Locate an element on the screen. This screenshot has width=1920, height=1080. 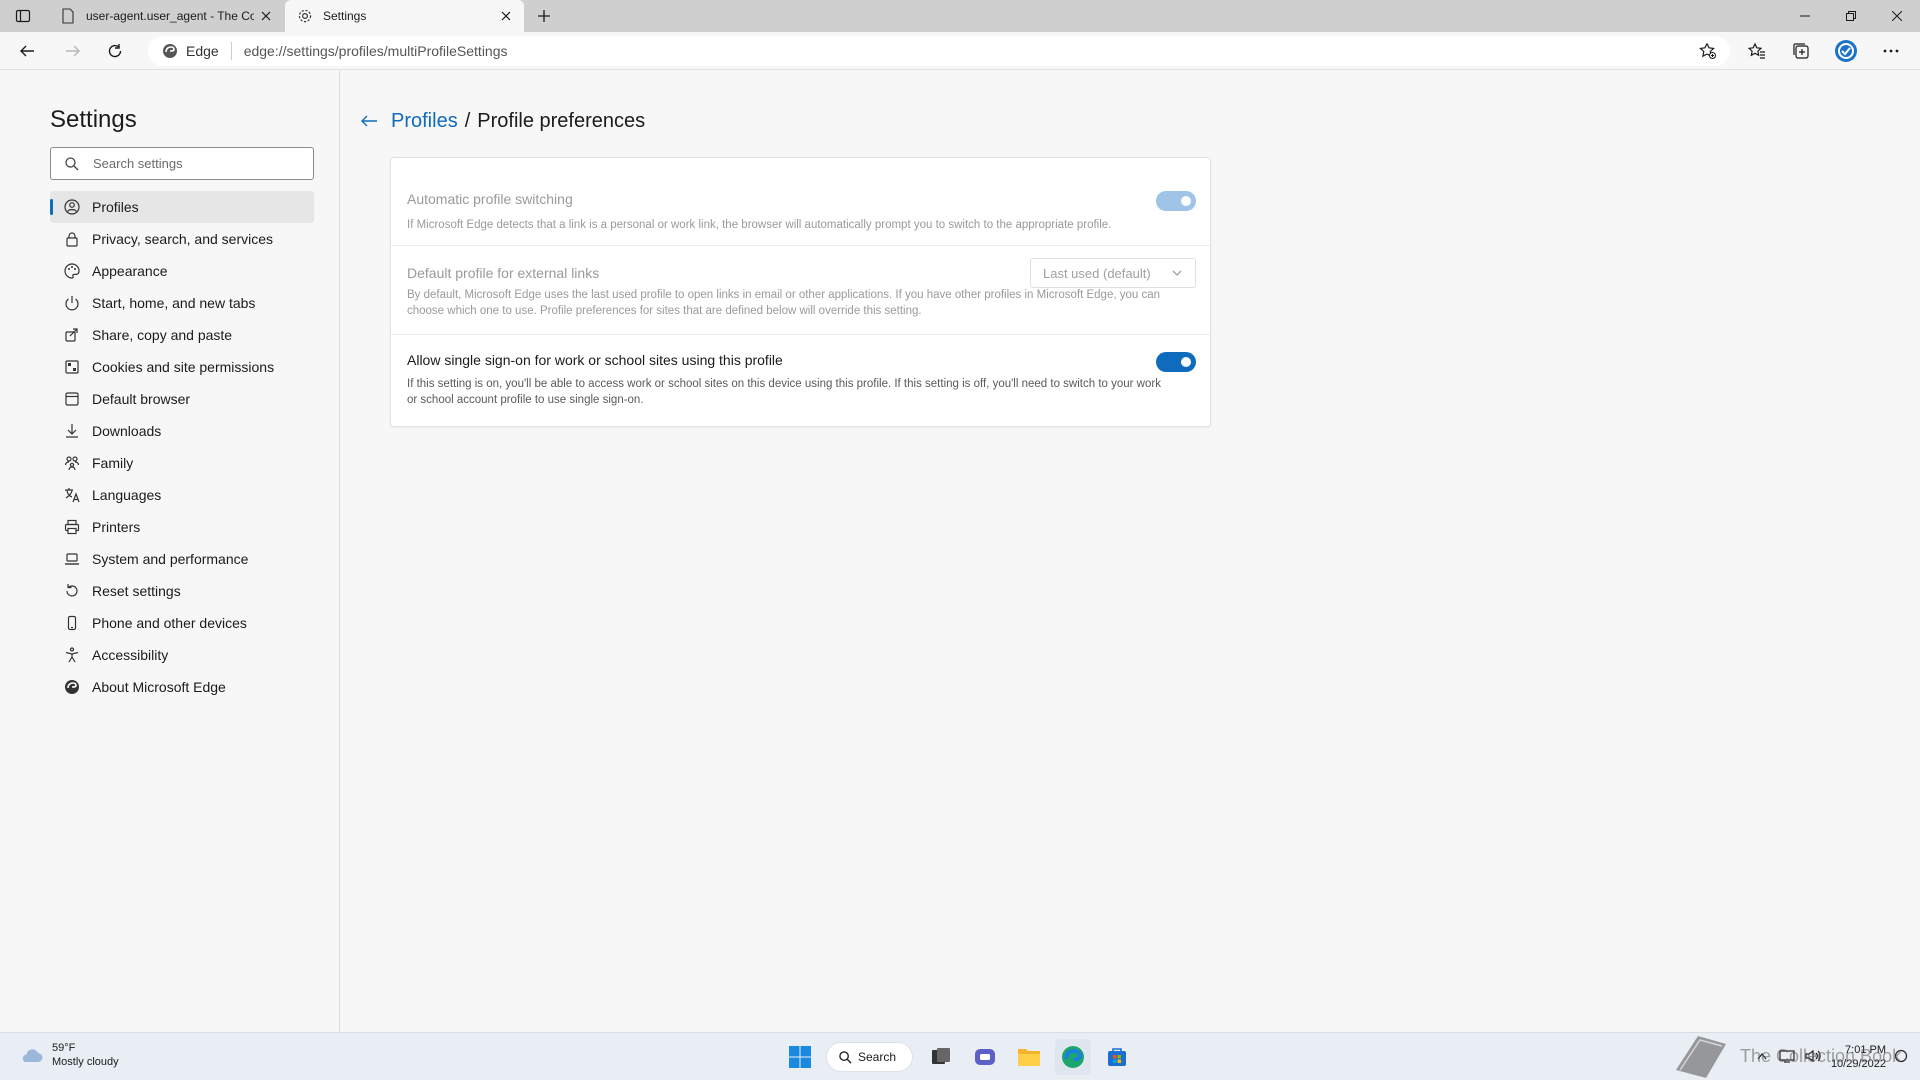
sidebar-item-label: Cookies and site permissions is located at coordinates (183, 367).